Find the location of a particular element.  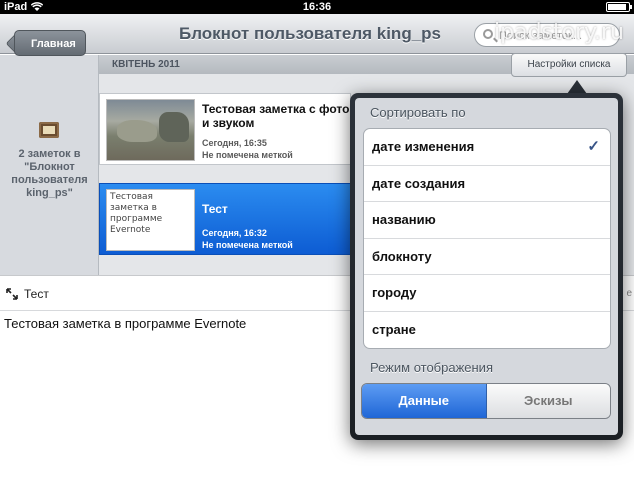

back-button: Главная is located at coordinates (50, 43).